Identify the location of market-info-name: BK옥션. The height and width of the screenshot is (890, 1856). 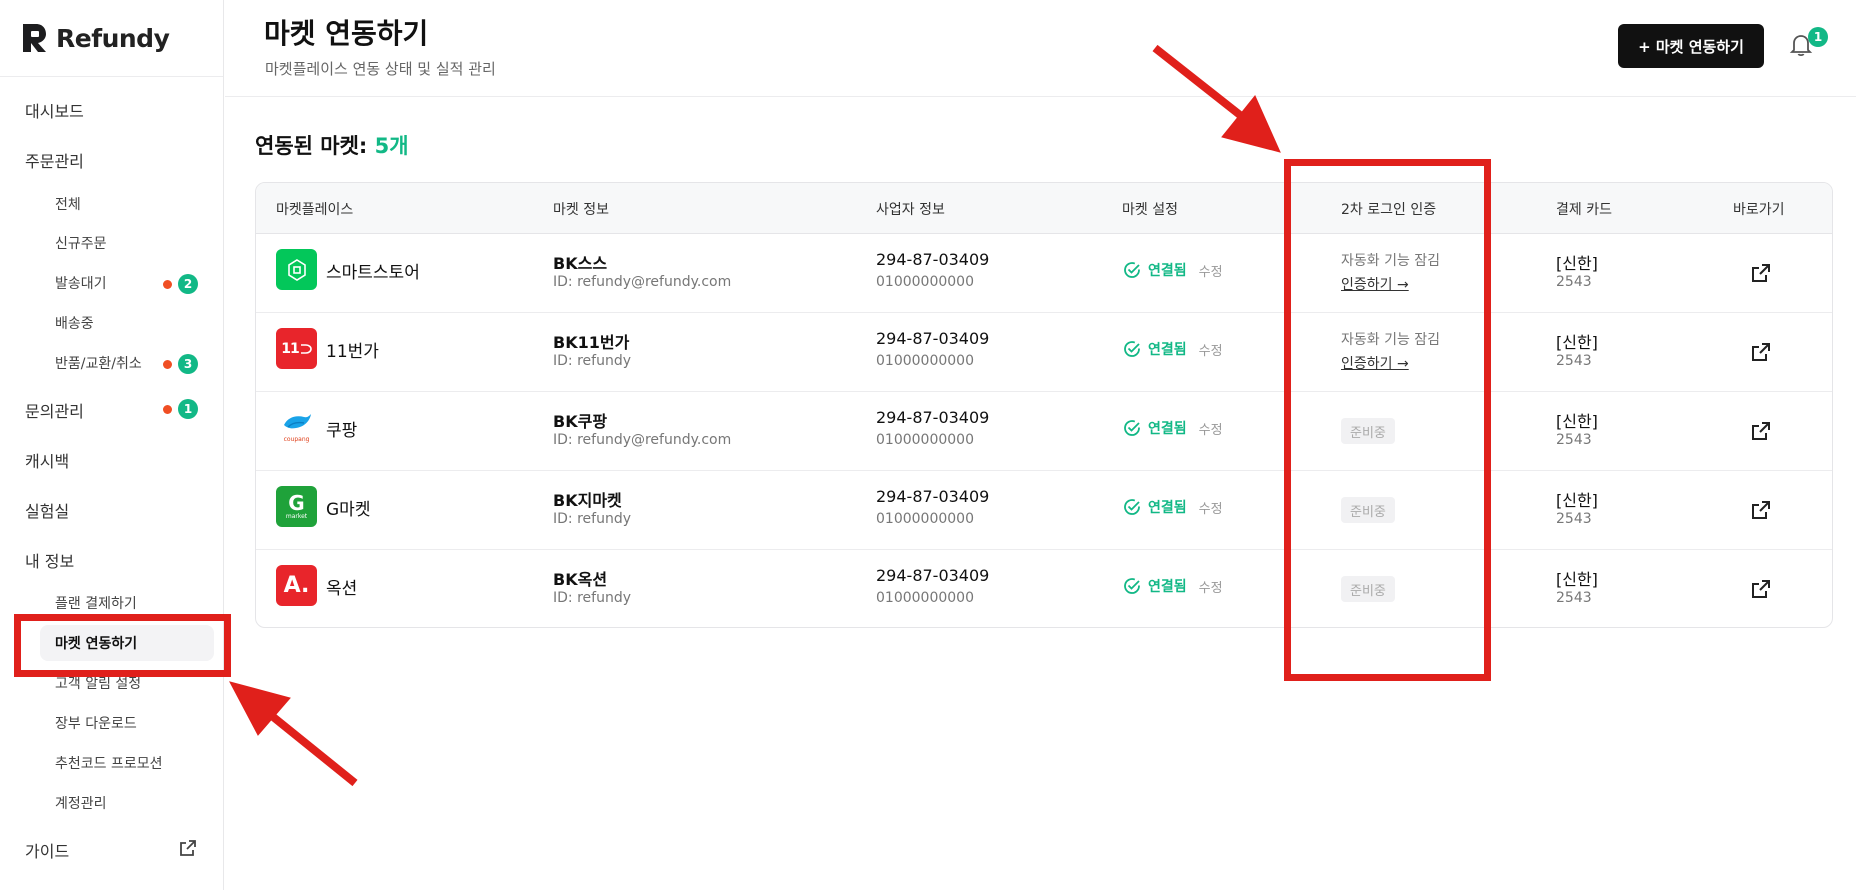
(580, 579).